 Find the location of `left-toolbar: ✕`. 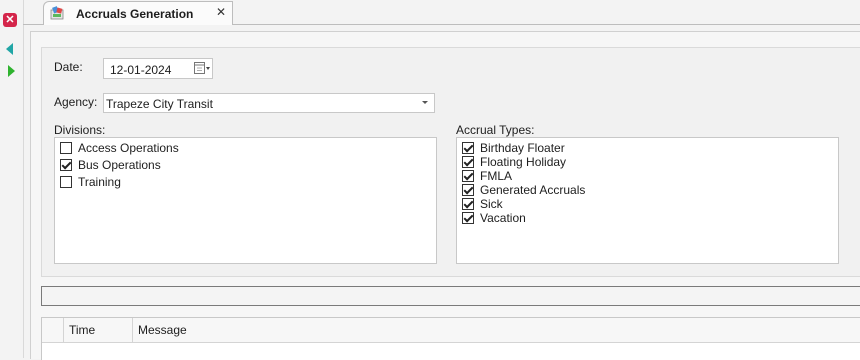

left-toolbar: ✕ is located at coordinates (12, 179).